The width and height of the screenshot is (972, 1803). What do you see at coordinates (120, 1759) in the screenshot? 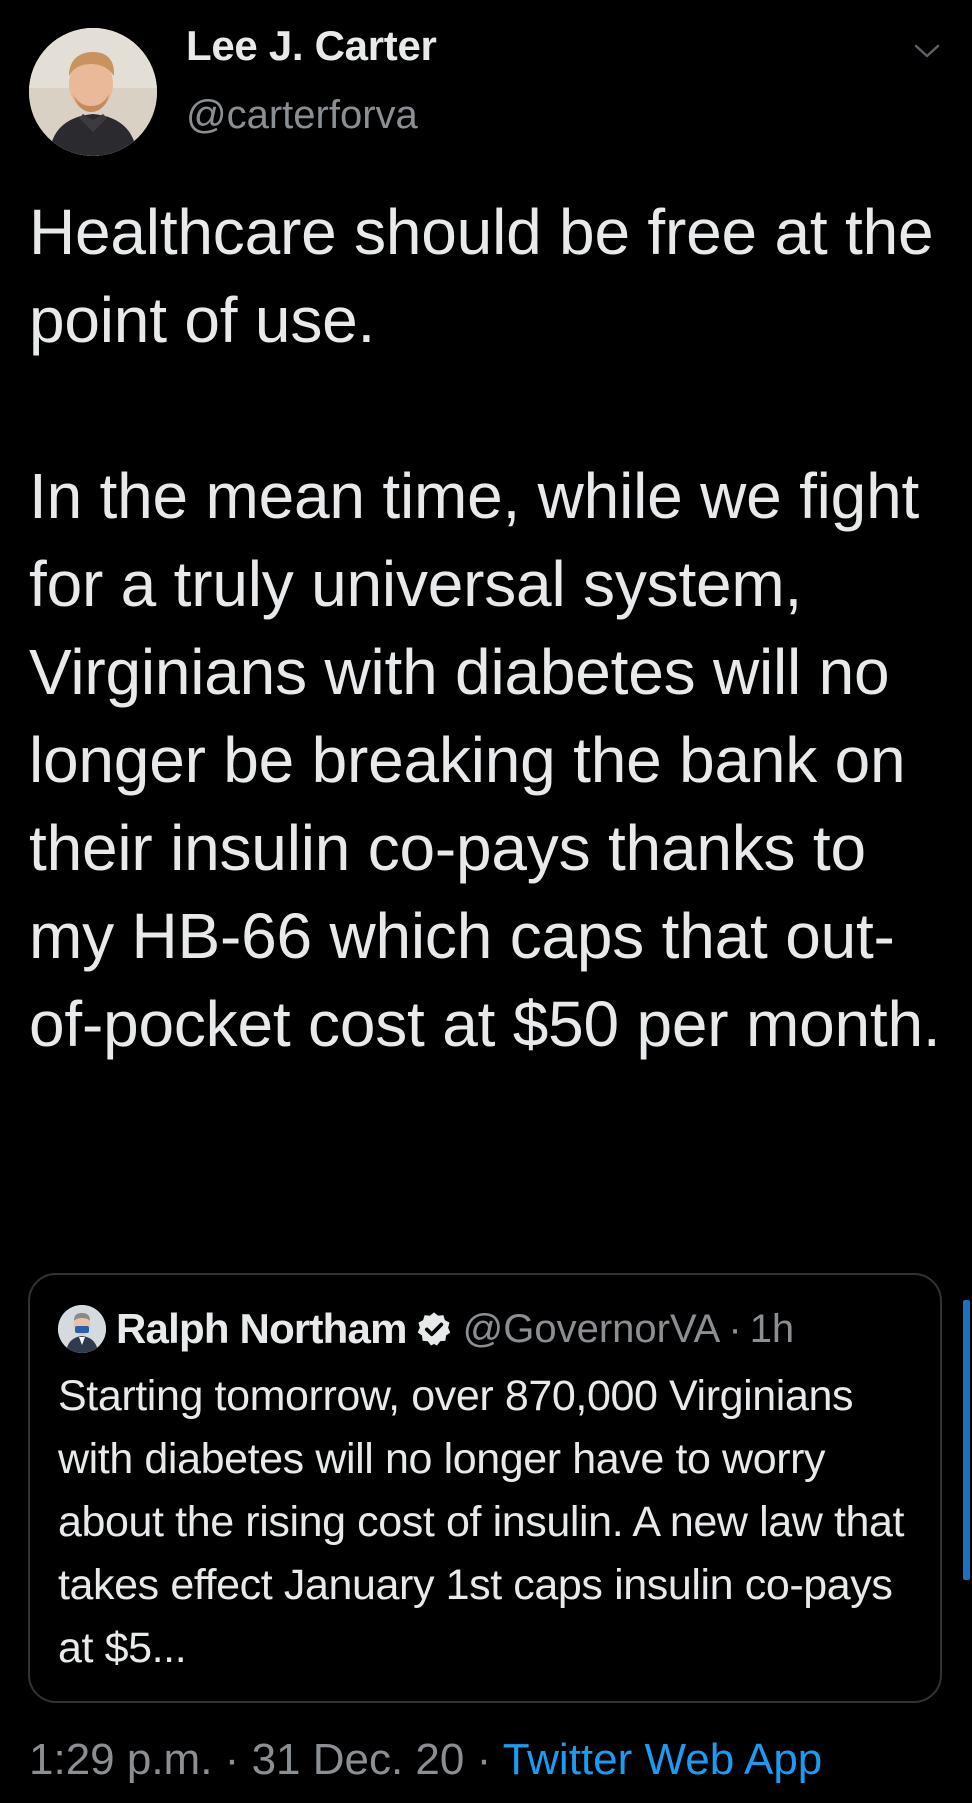
I see `tweet-time: 1:29 p.m.` at bounding box center [120, 1759].